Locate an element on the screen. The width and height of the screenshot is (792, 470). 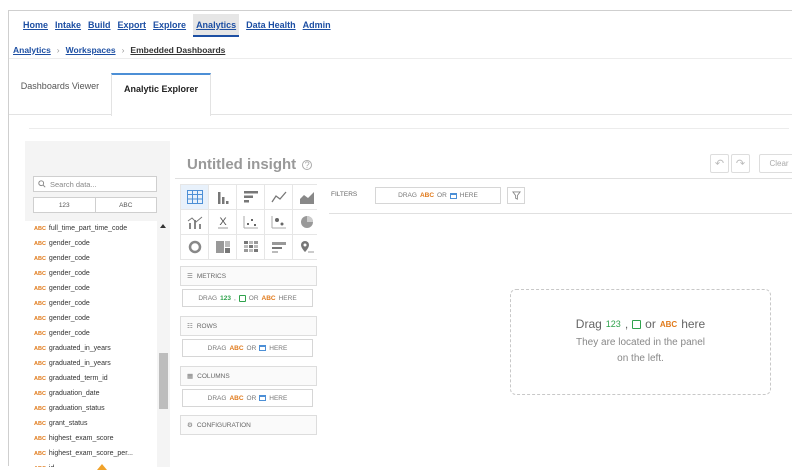
redo-button: ↷ is located at coordinates (740, 163).